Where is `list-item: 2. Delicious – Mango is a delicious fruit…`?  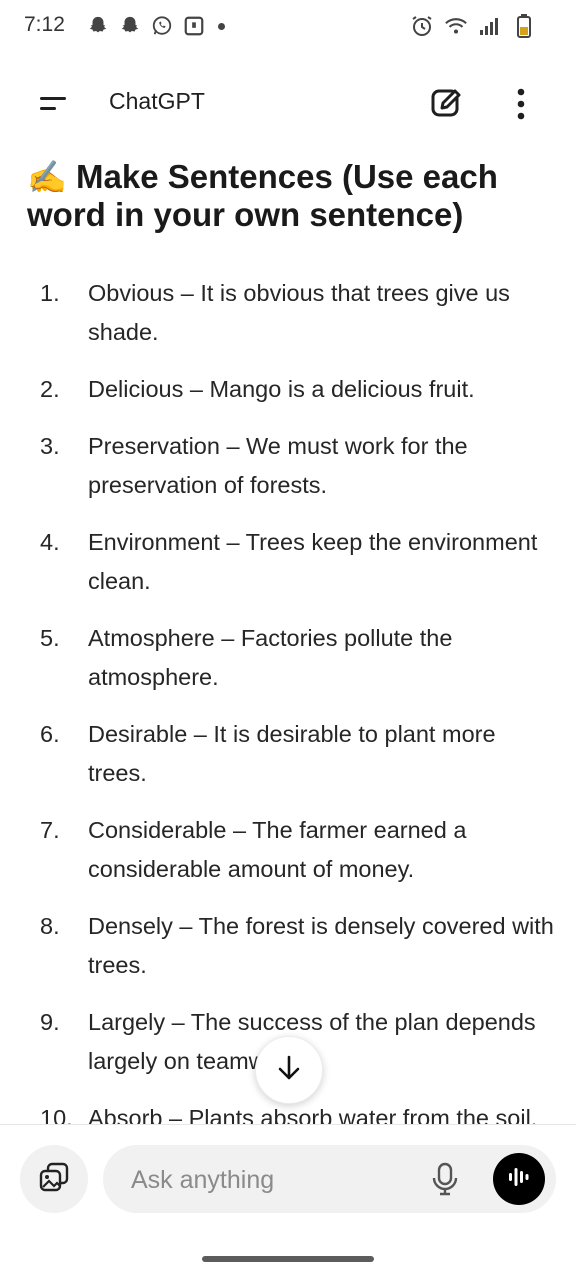 list-item: 2. Delicious – Mango is a delicious fruit… is located at coordinates (257, 389).